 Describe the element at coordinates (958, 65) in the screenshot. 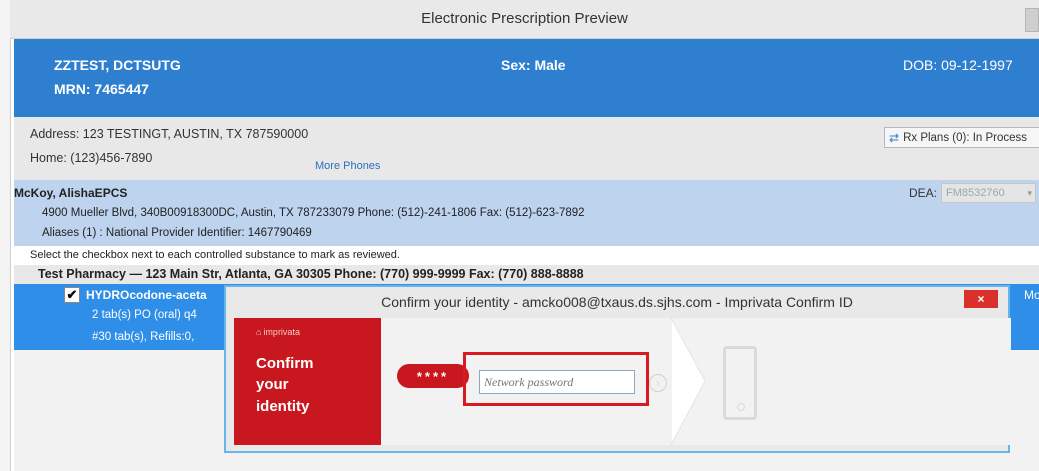

I see `patient-dob: DOB: 09-12-1997` at that location.